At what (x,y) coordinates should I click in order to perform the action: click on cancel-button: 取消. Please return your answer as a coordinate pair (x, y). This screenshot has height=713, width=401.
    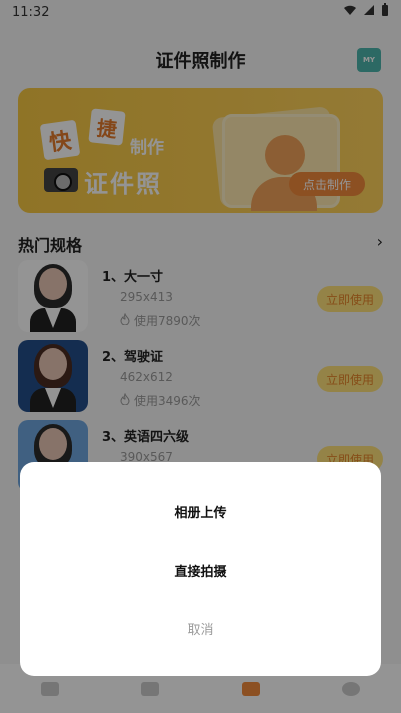
    Looking at the image, I should click on (200, 628).